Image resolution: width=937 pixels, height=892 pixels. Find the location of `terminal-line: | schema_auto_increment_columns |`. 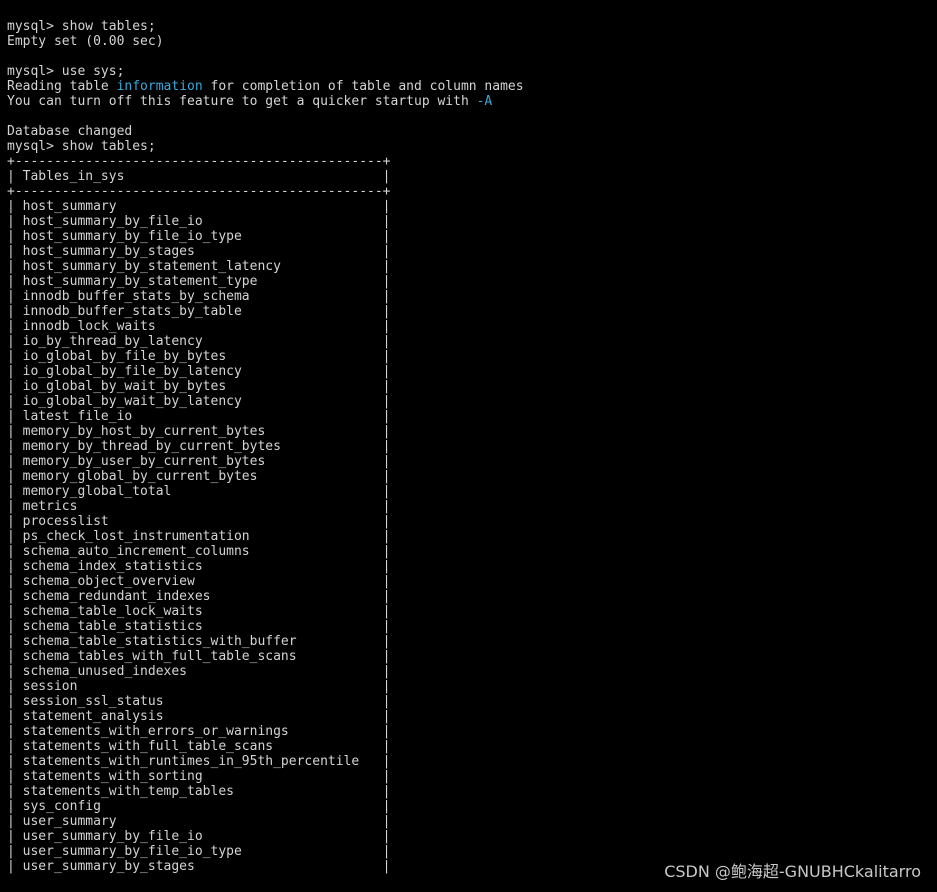

terminal-line: | schema_auto_increment_columns | is located at coordinates (199, 551).